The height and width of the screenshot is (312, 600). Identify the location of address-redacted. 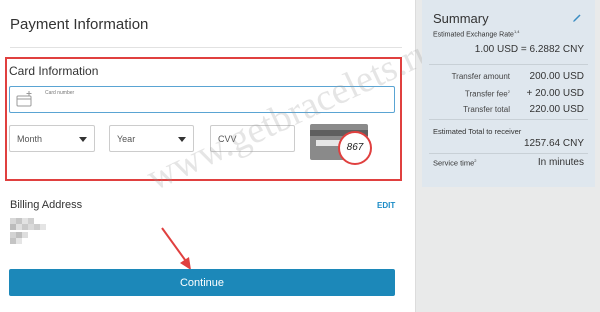
(28, 231).